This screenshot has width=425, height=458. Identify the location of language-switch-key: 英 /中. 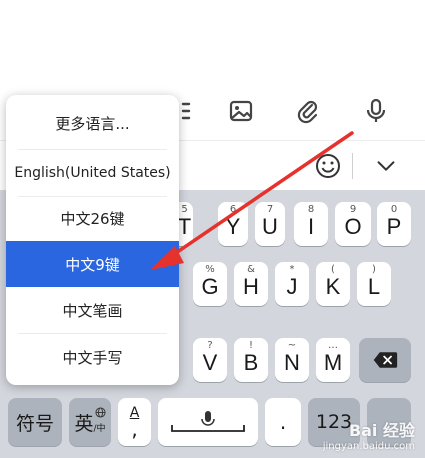
(90, 422).